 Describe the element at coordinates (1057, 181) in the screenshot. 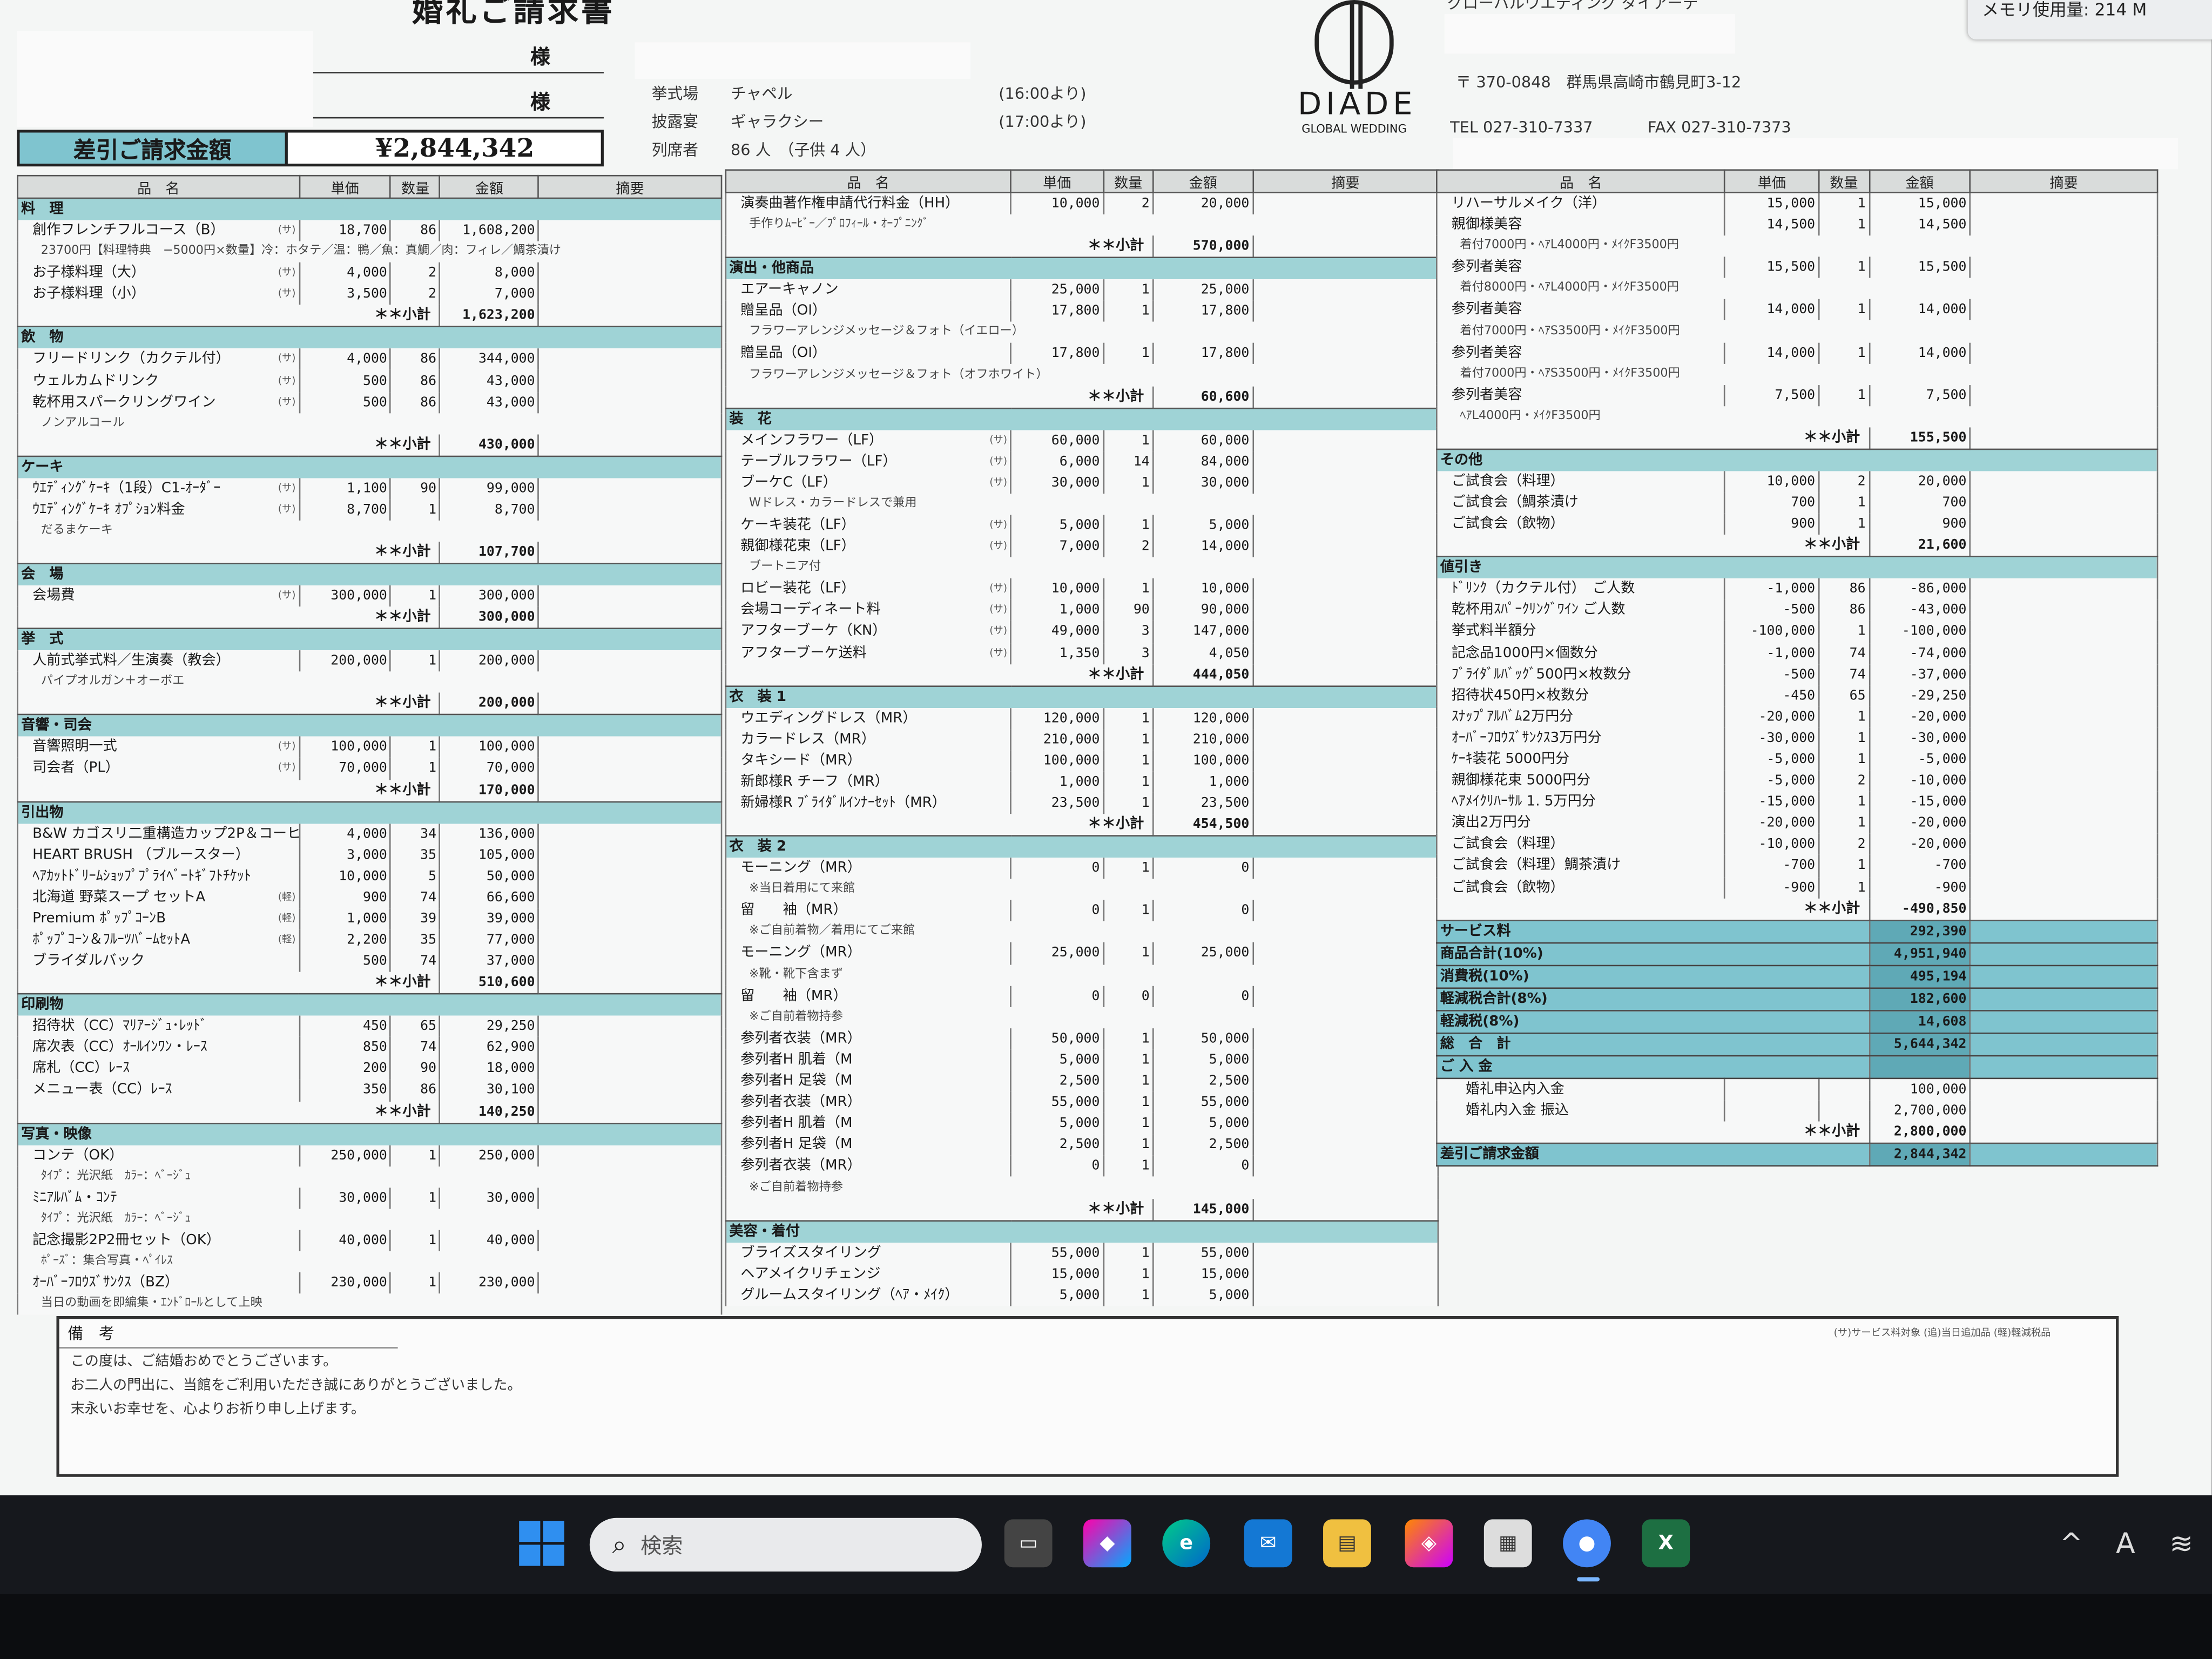

I see `column-header: 単価` at that location.